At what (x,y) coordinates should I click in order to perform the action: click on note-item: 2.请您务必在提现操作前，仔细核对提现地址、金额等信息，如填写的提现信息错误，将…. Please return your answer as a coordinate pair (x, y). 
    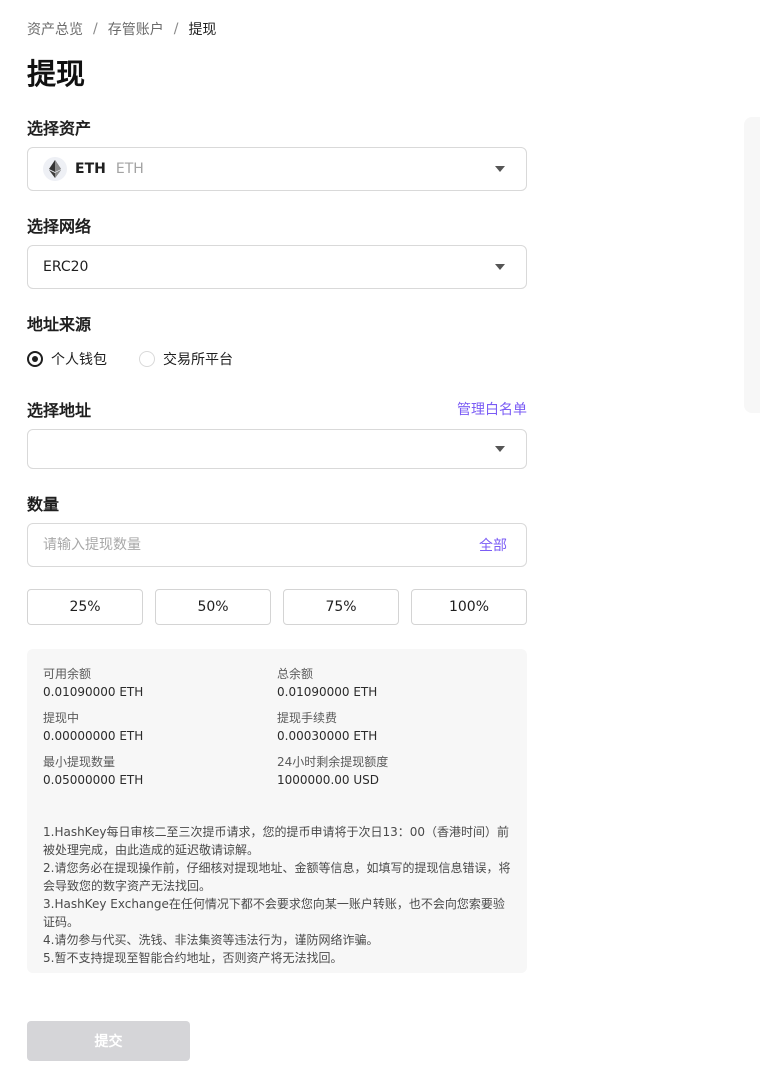
    Looking at the image, I should click on (277, 877).